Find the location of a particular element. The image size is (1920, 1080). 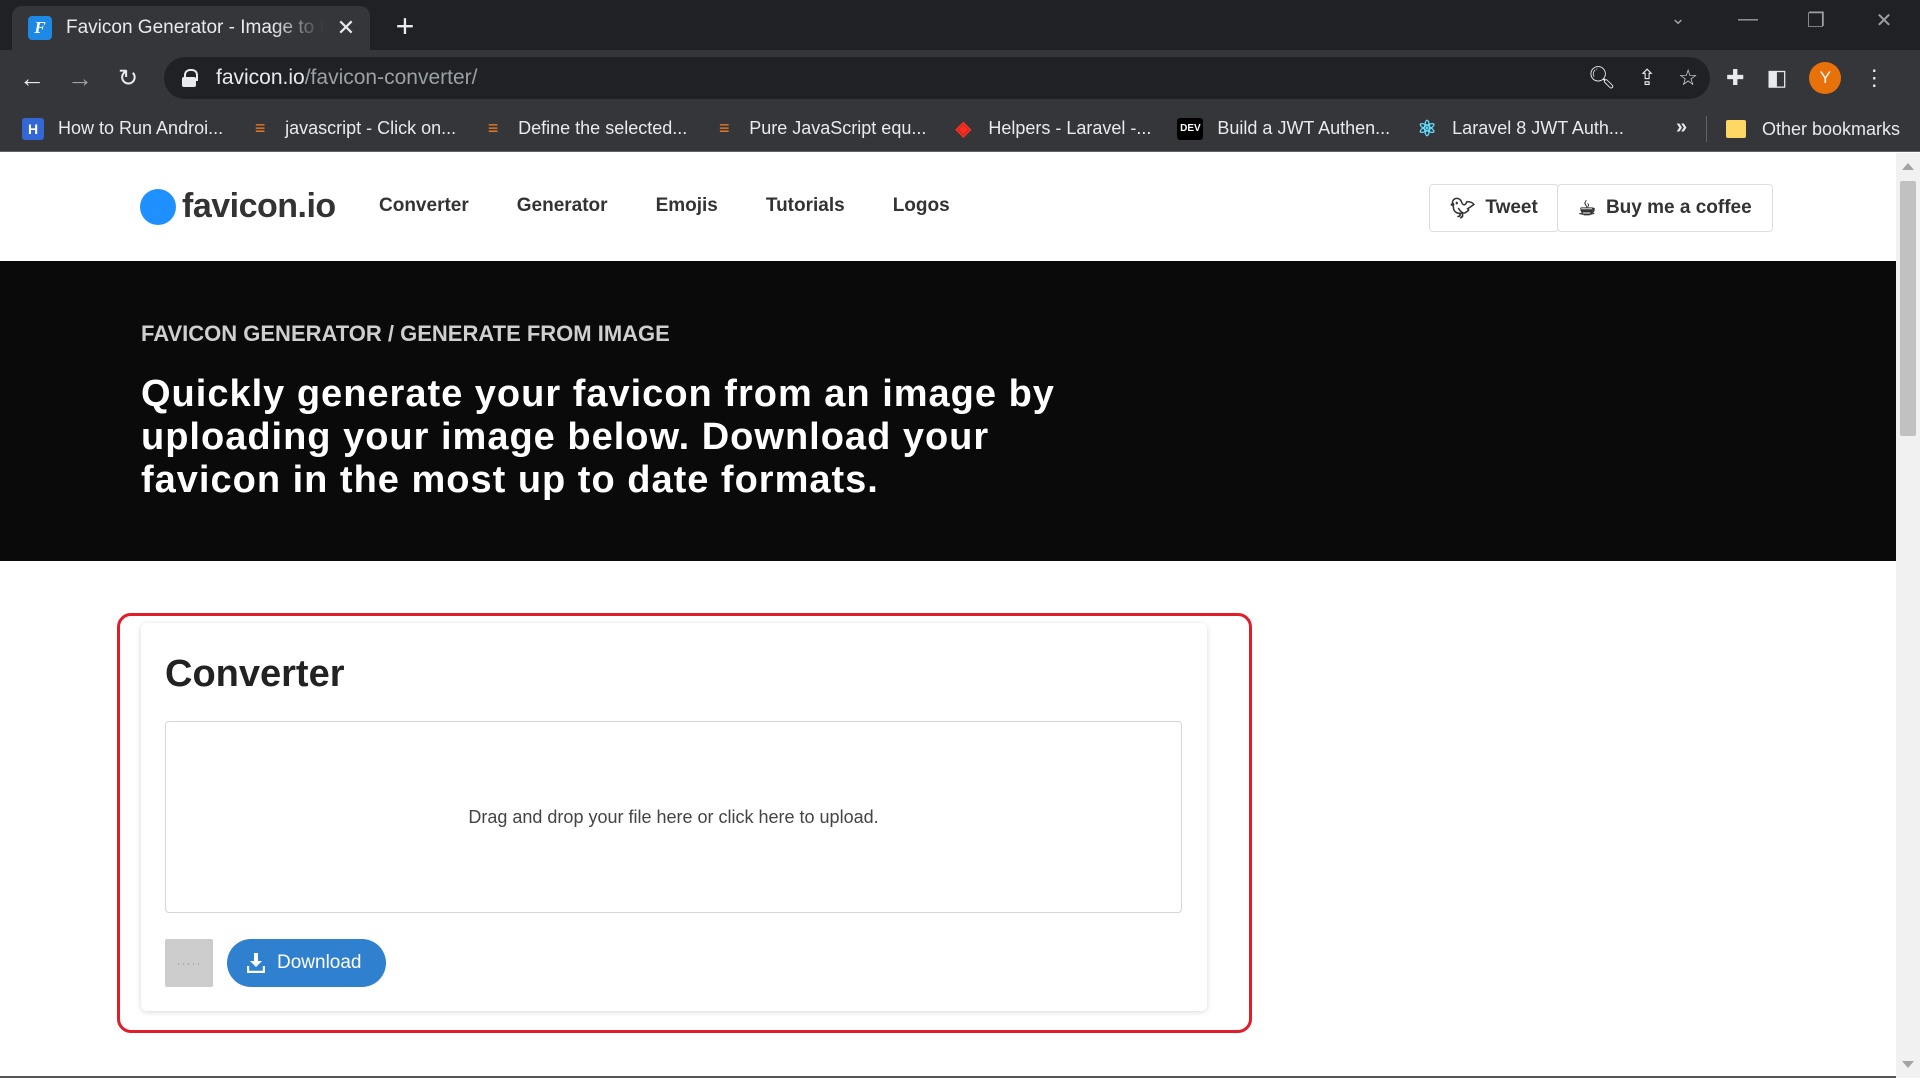

more-bookmarks-chevron-icon: » is located at coordinates (1681, 127).